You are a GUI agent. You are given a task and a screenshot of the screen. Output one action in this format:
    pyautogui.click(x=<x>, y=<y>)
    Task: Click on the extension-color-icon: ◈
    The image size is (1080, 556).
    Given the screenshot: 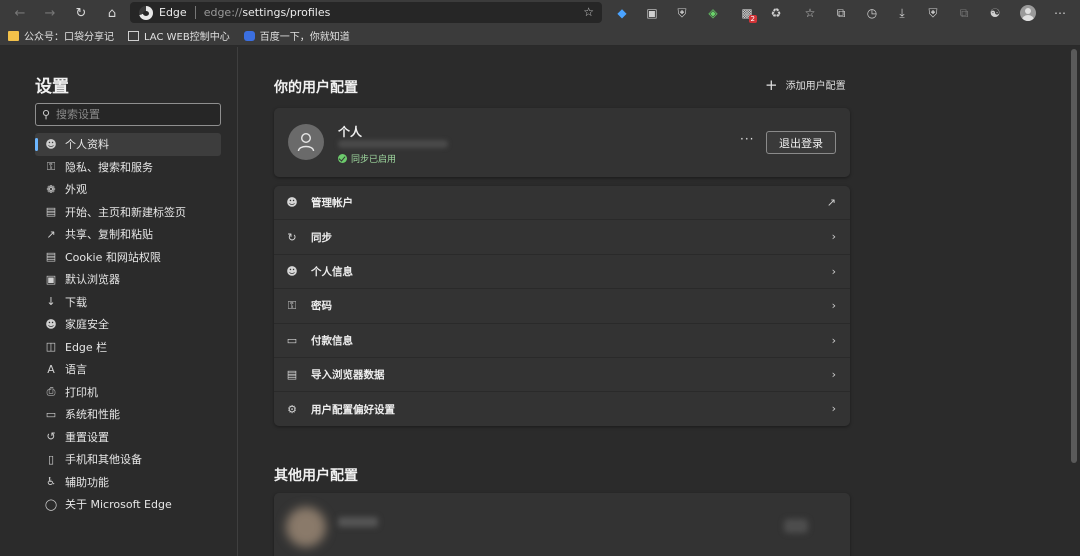 What is the action you would take?
    pyautogui.click(x=713, y=13)
    